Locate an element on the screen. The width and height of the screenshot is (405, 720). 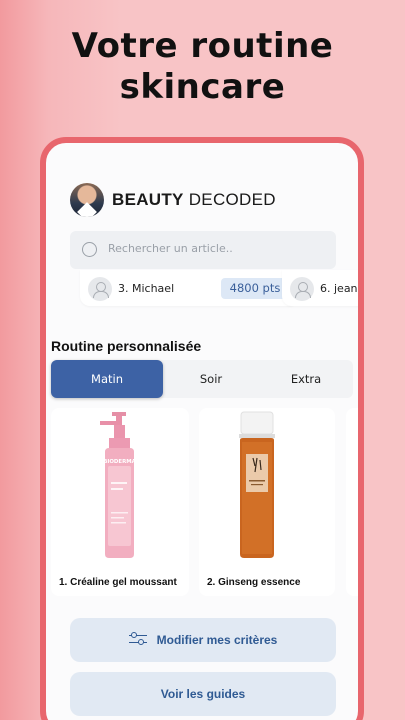
ginseng-bottle-image is located at coordinates (257, 484).